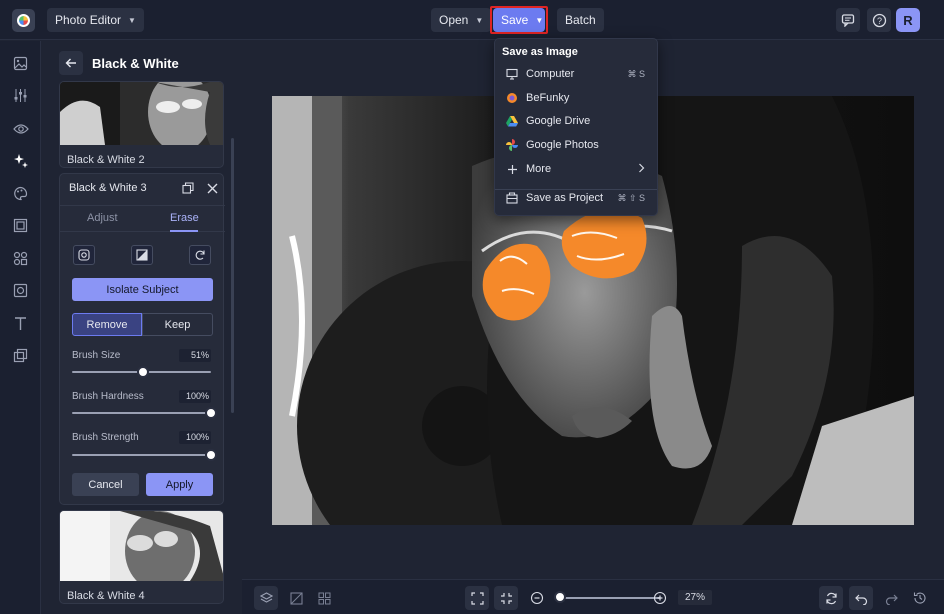 The height and width of the screenshot is (614, 944). I want to click on panel-header: Black & White, so click(119, 63).